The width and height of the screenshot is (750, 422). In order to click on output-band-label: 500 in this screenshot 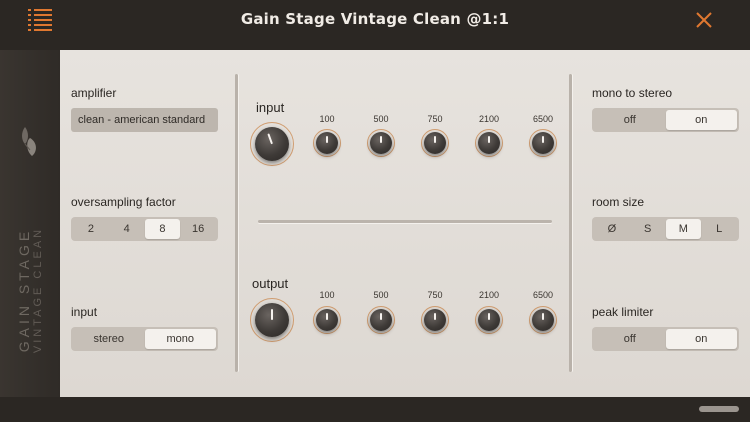, I will do `click(381, 295)`.